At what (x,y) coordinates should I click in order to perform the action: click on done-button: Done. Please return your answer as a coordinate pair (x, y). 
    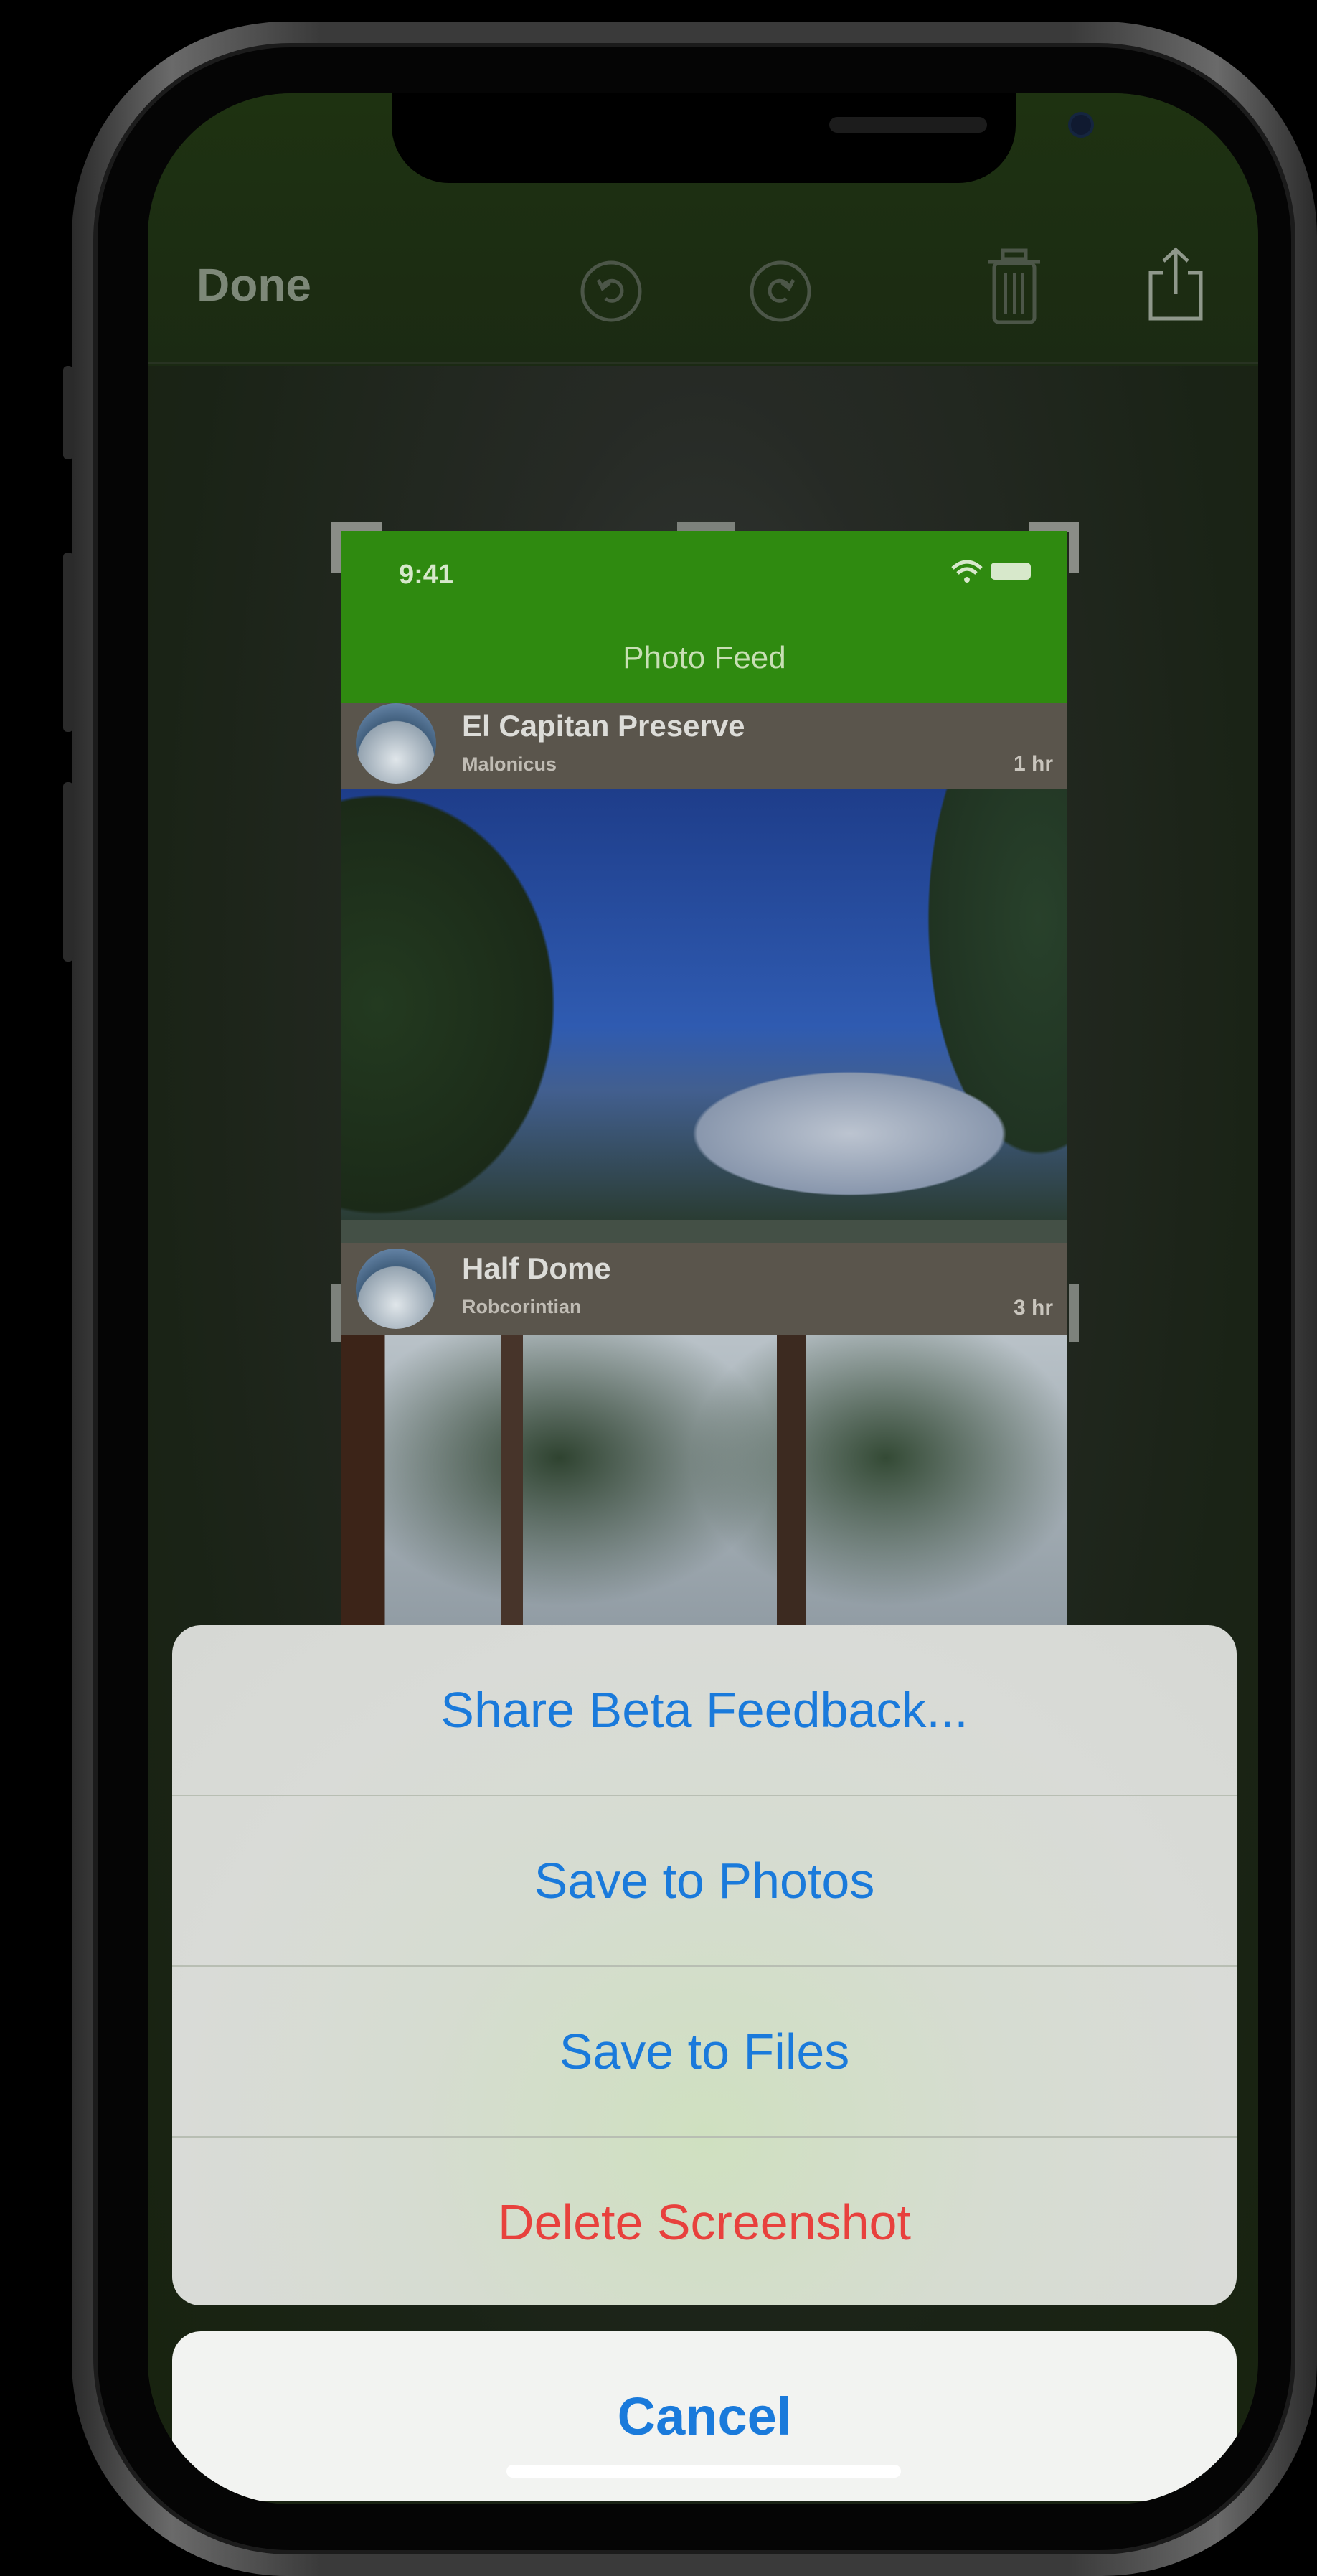
    Looking at the image, I should click on (254, 284).